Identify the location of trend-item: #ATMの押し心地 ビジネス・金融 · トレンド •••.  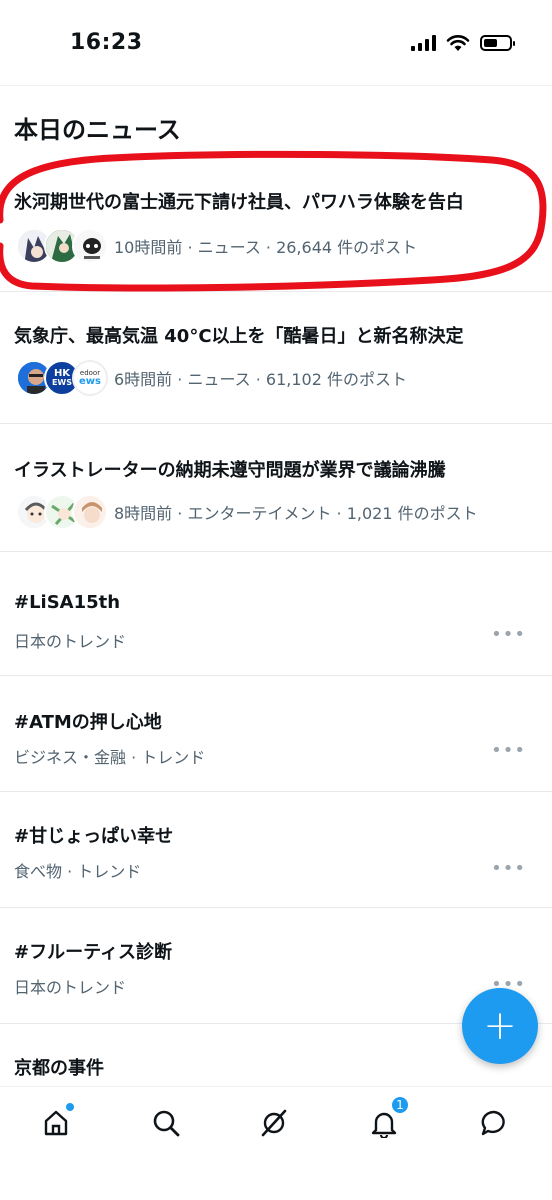
(276, 734).